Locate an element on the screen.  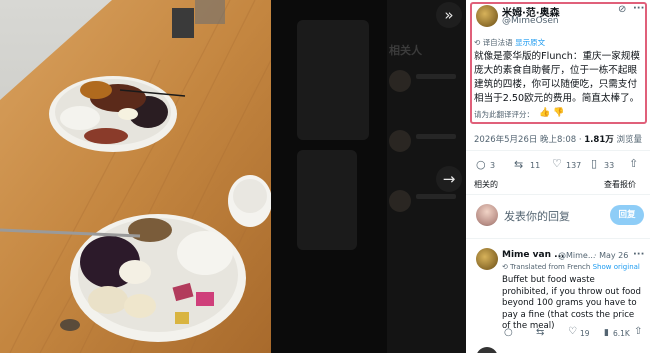
reply-like-icon: ♡ is located at coordinates (572, 332).